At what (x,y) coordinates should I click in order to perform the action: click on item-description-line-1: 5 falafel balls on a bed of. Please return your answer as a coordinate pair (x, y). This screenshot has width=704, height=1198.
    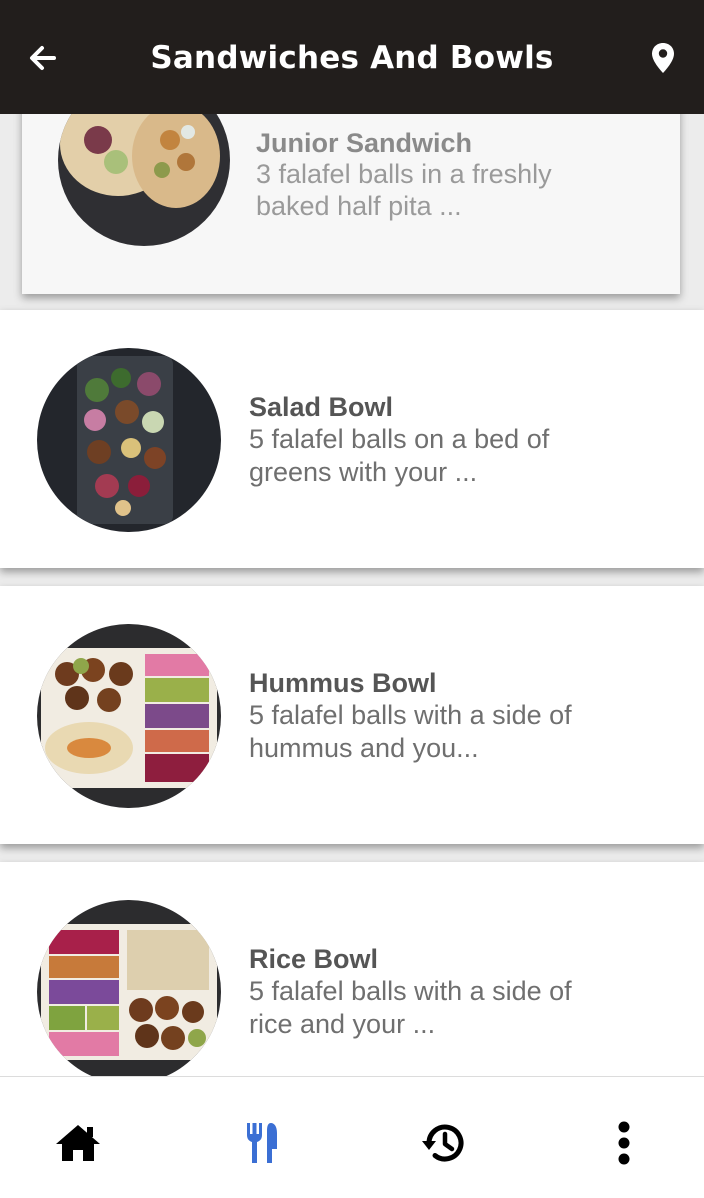
    Looking at the image, I should click on (399, 439).